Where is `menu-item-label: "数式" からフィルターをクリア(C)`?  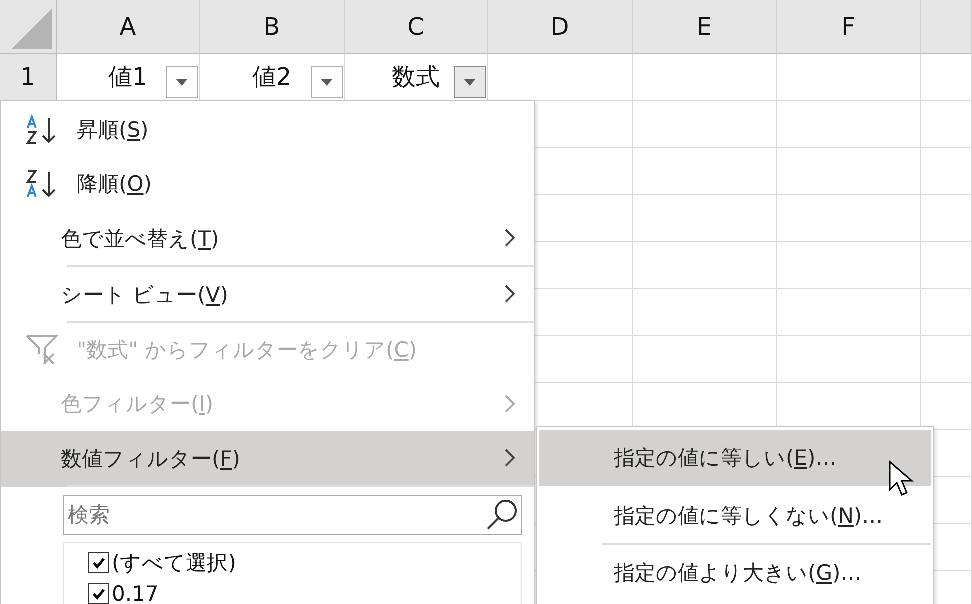
menu-item-label: "数式" からフィルターをクリア(C) is located at coordinates (247, 350).